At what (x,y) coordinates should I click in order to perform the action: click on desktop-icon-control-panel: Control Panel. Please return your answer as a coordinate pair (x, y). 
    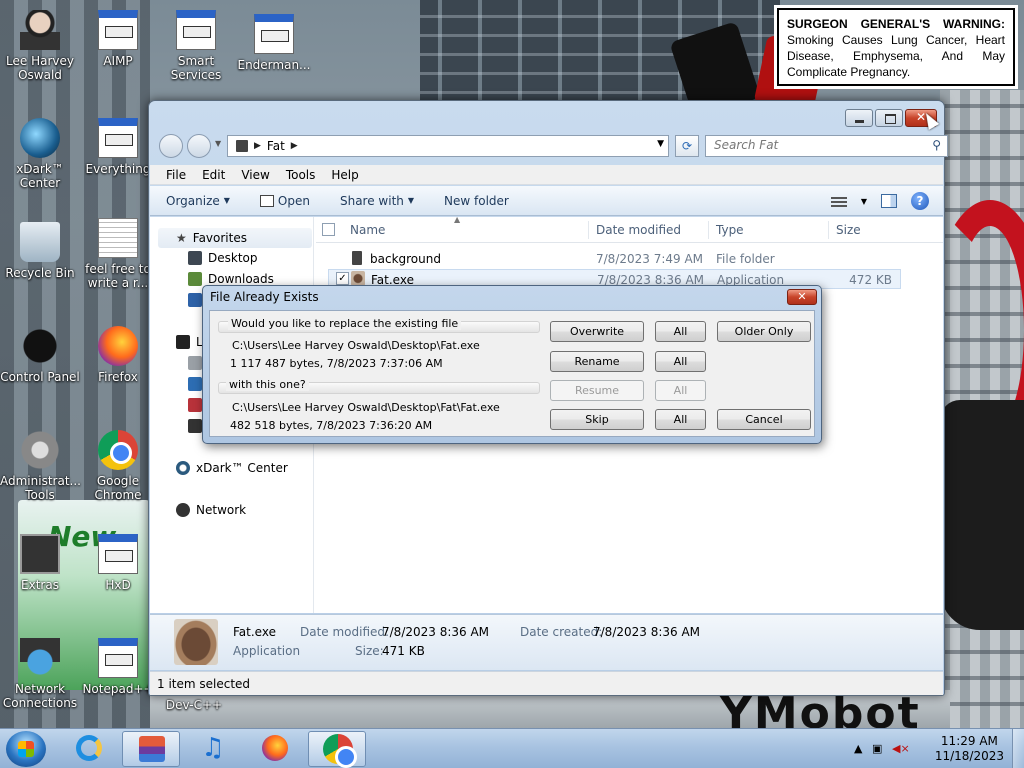
    Looking at the image, I should click on (40, 355).